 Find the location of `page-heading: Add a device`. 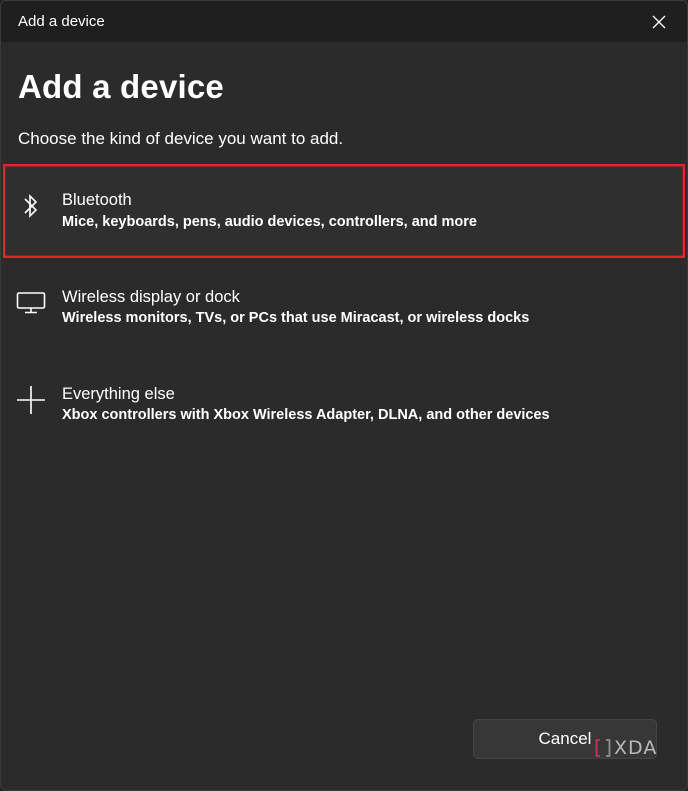

page-heading: Add a device is located at coordinates (121, 86).